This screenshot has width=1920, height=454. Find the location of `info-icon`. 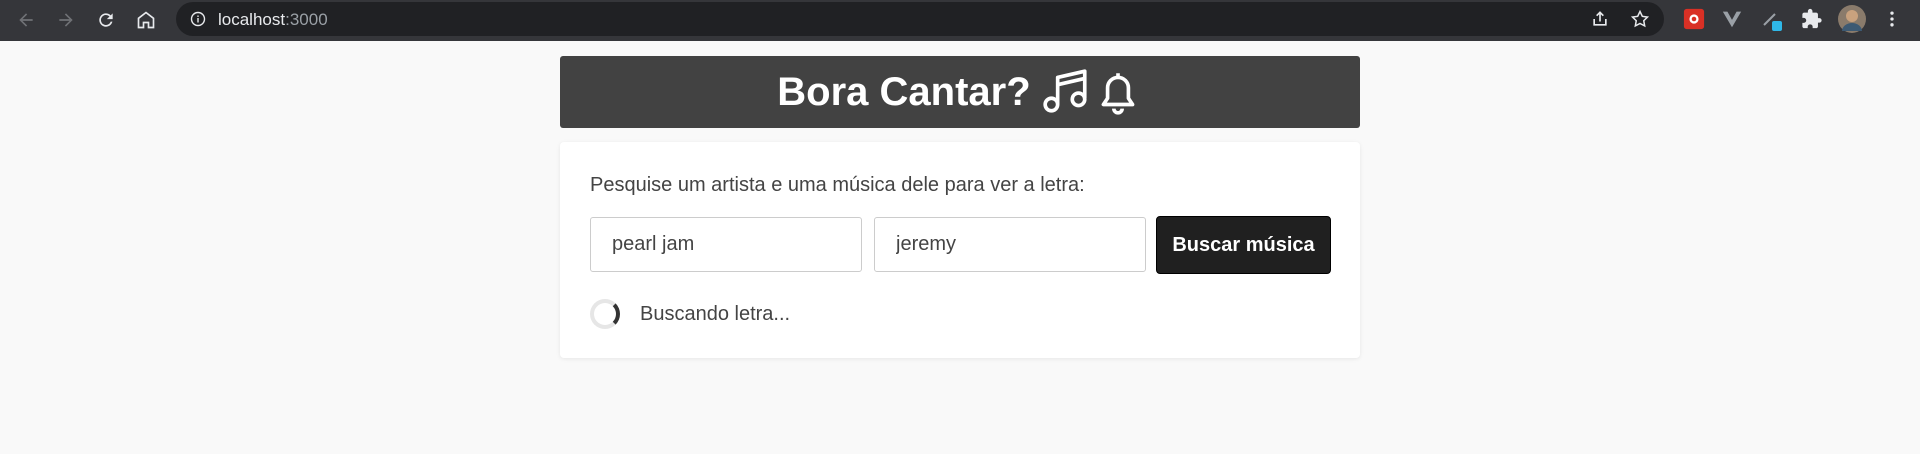

info-icon is located at coordinates (198, 19).